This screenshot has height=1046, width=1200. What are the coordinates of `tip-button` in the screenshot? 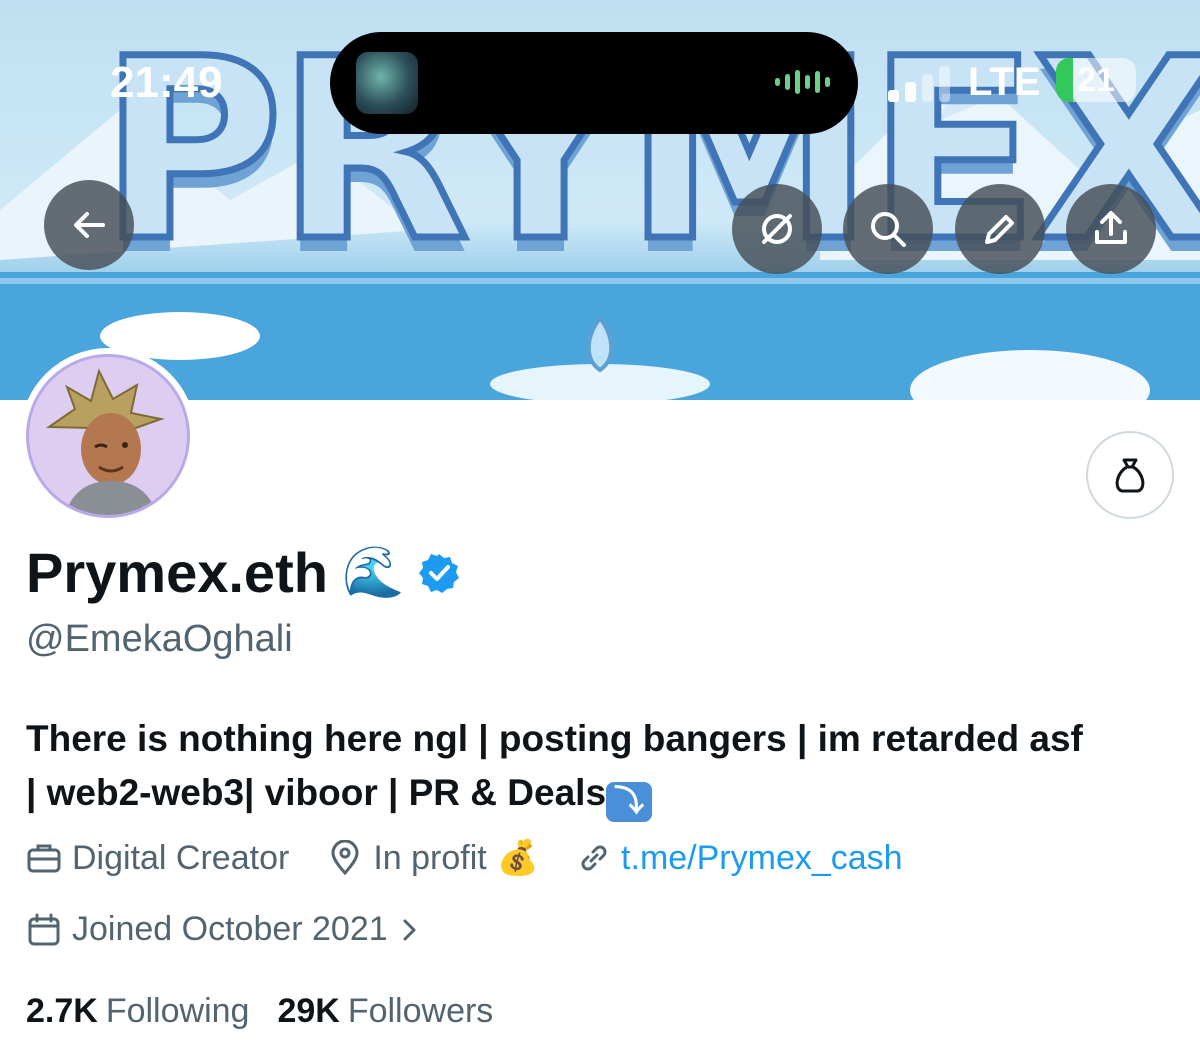 It's located at (1130, 475).